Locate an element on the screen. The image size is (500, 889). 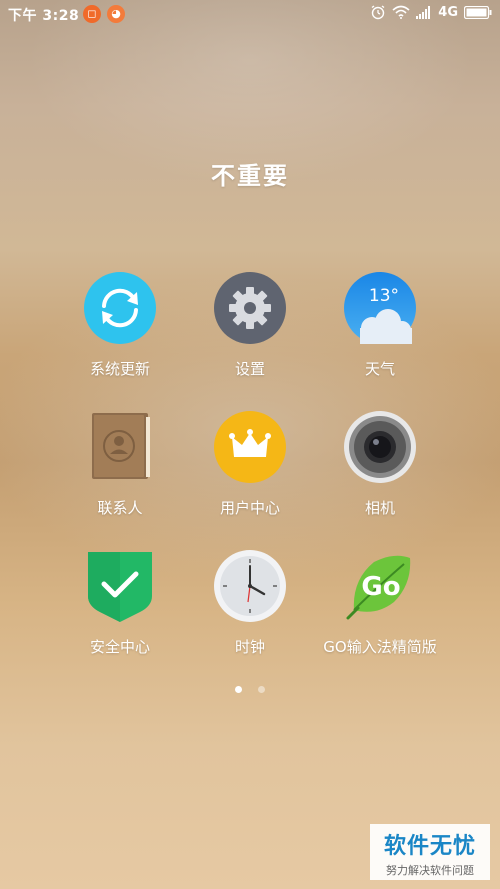
app-label: 安全中心 is located at coordinates (119, 647).